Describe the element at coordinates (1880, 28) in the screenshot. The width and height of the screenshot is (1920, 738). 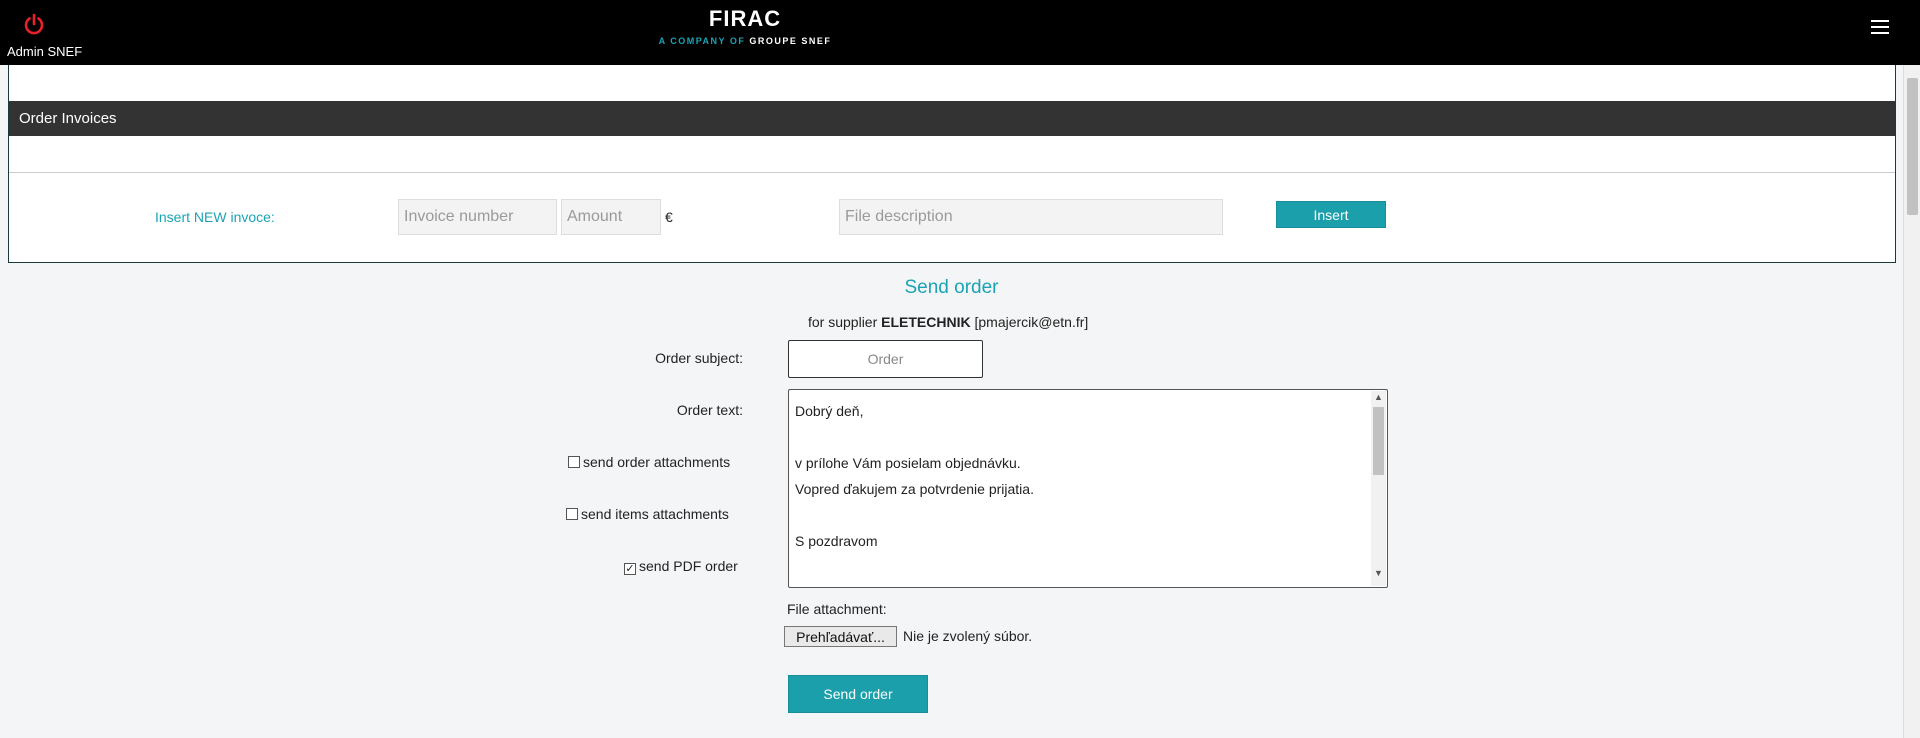
I see `hamburger-menu-icon` at that location.